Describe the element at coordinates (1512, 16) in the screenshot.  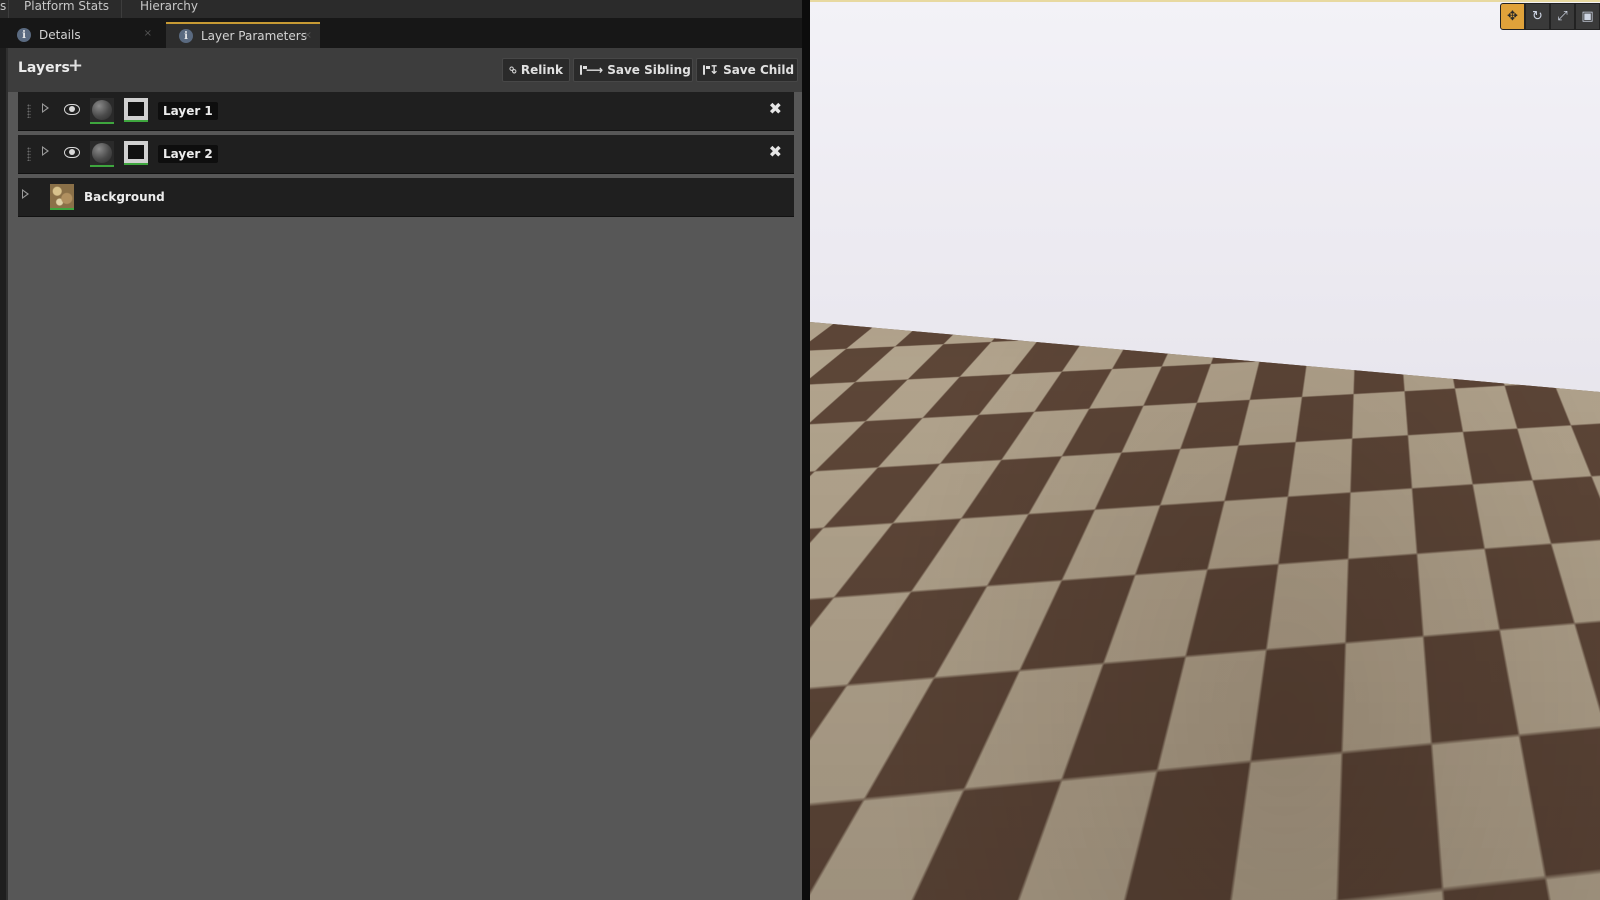
I see `move-arrows-icon: ✥` at that location.